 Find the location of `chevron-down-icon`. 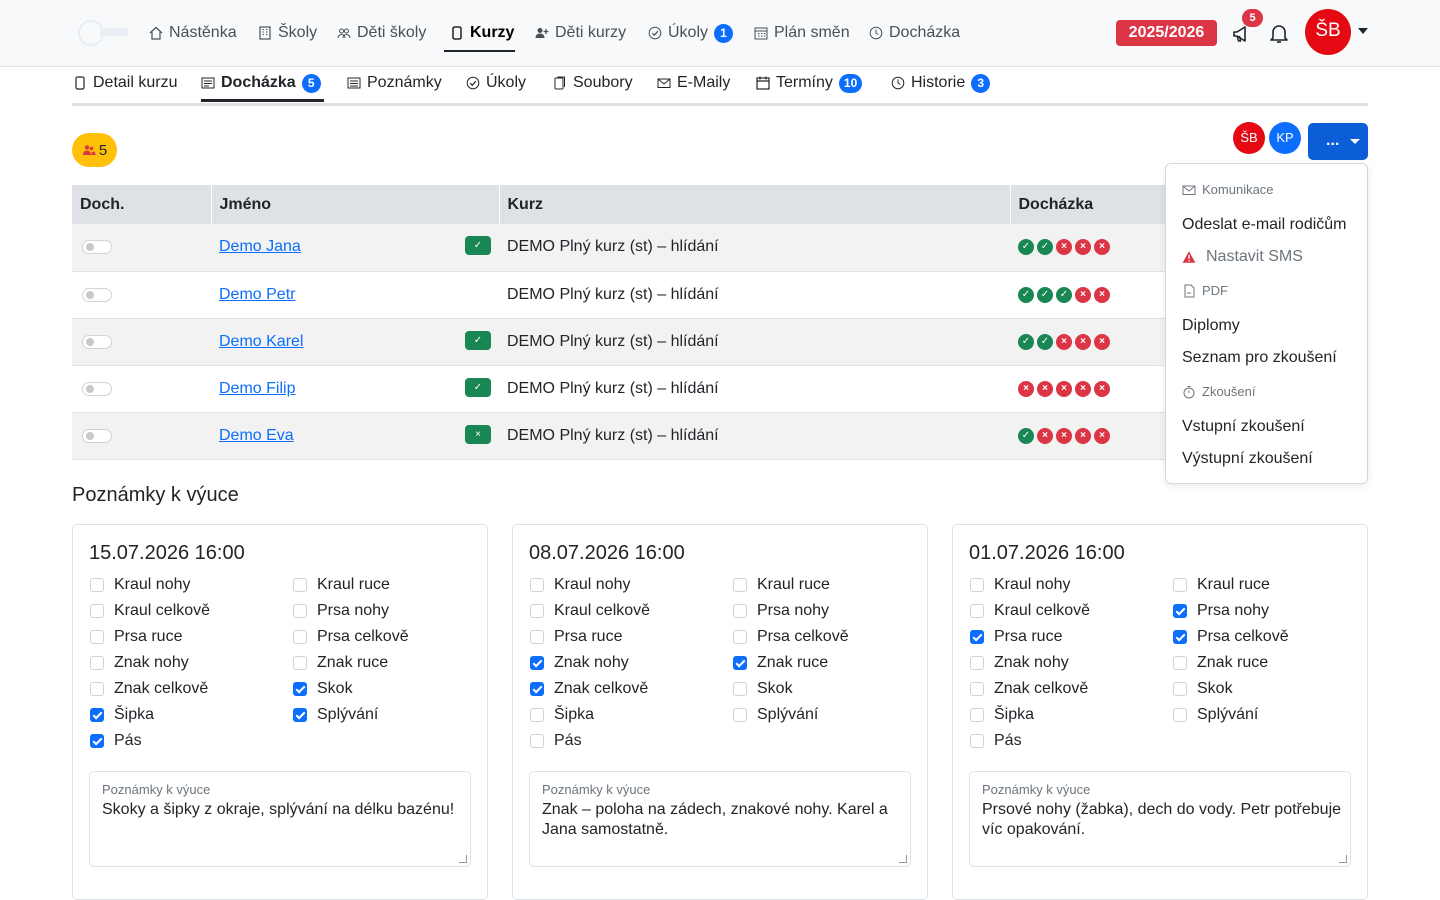

chevron-down-icon is located at coordinates (1363, 31).